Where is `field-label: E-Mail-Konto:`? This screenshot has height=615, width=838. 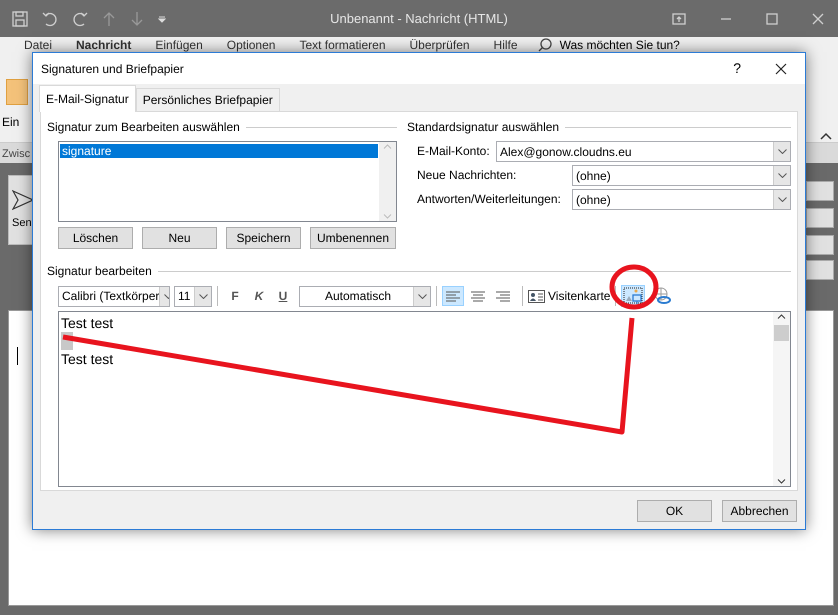 field-label: E-Mail-Konto: is located at coordinates (454, 151).